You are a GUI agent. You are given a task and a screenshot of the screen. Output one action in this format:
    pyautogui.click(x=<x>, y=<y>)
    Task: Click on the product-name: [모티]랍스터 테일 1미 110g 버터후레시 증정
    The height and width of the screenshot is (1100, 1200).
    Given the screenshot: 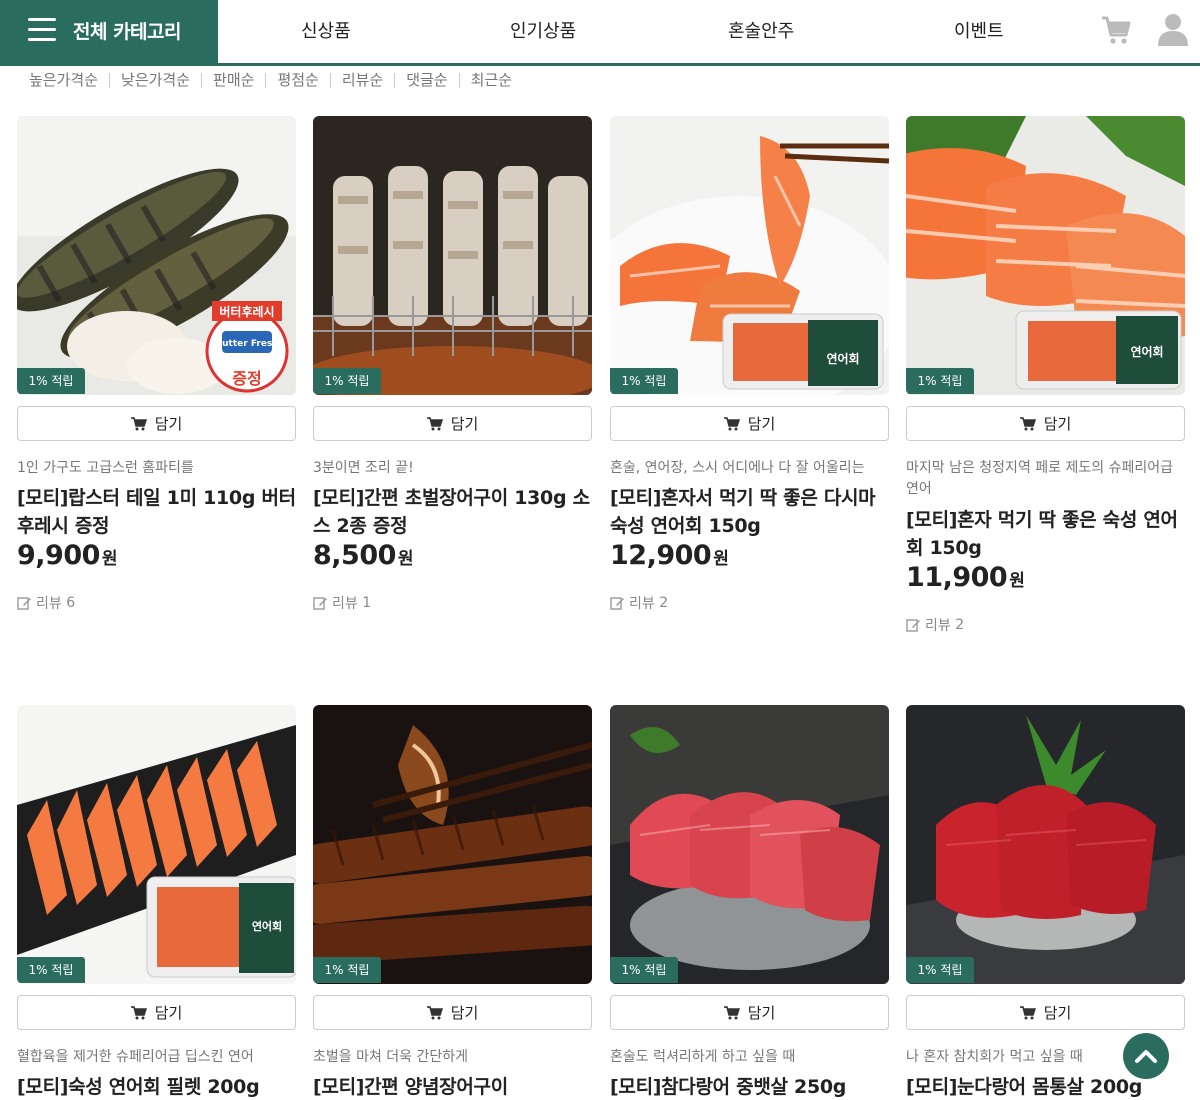 What is the action you would take?
    pyautogui.click(x=156, y=512)
    